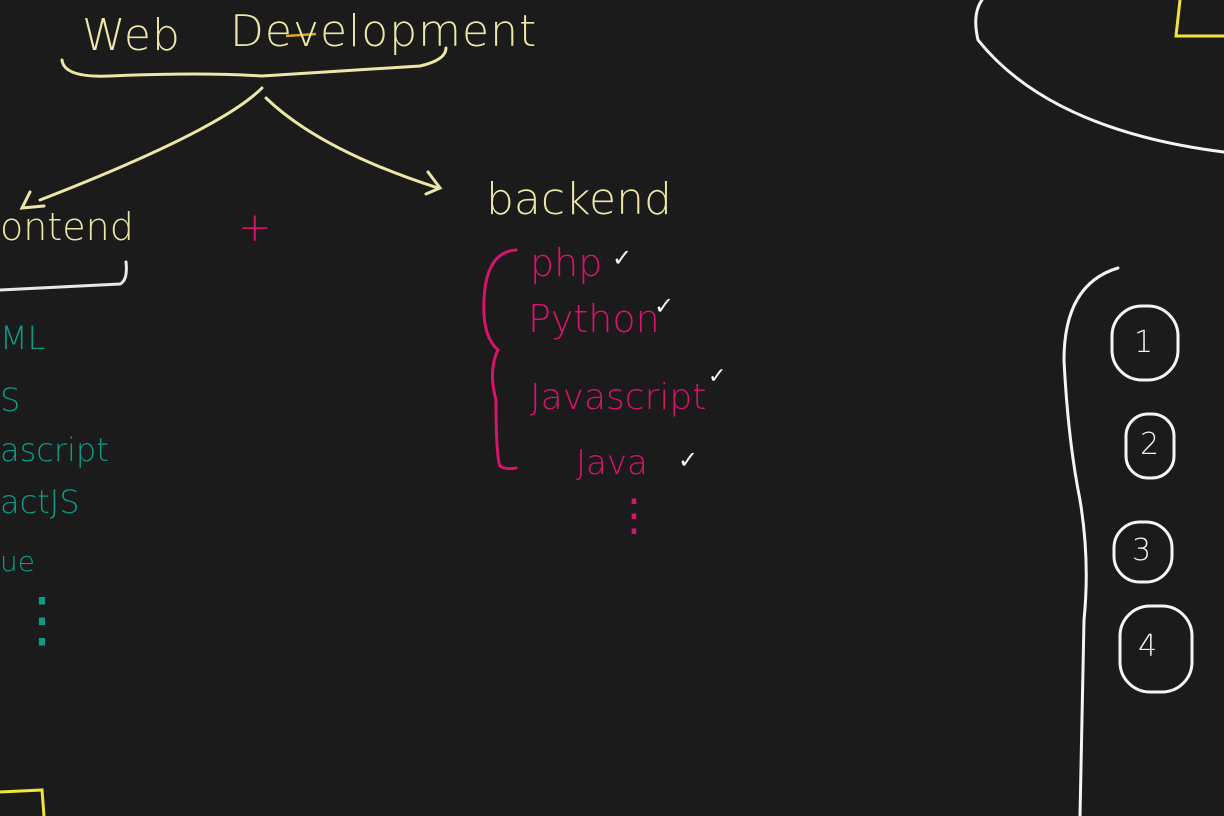  What do you see at coordinates (151, 144) in the screenshot?
I see `arrow-to-frontend` at bounding box center [151, 144].